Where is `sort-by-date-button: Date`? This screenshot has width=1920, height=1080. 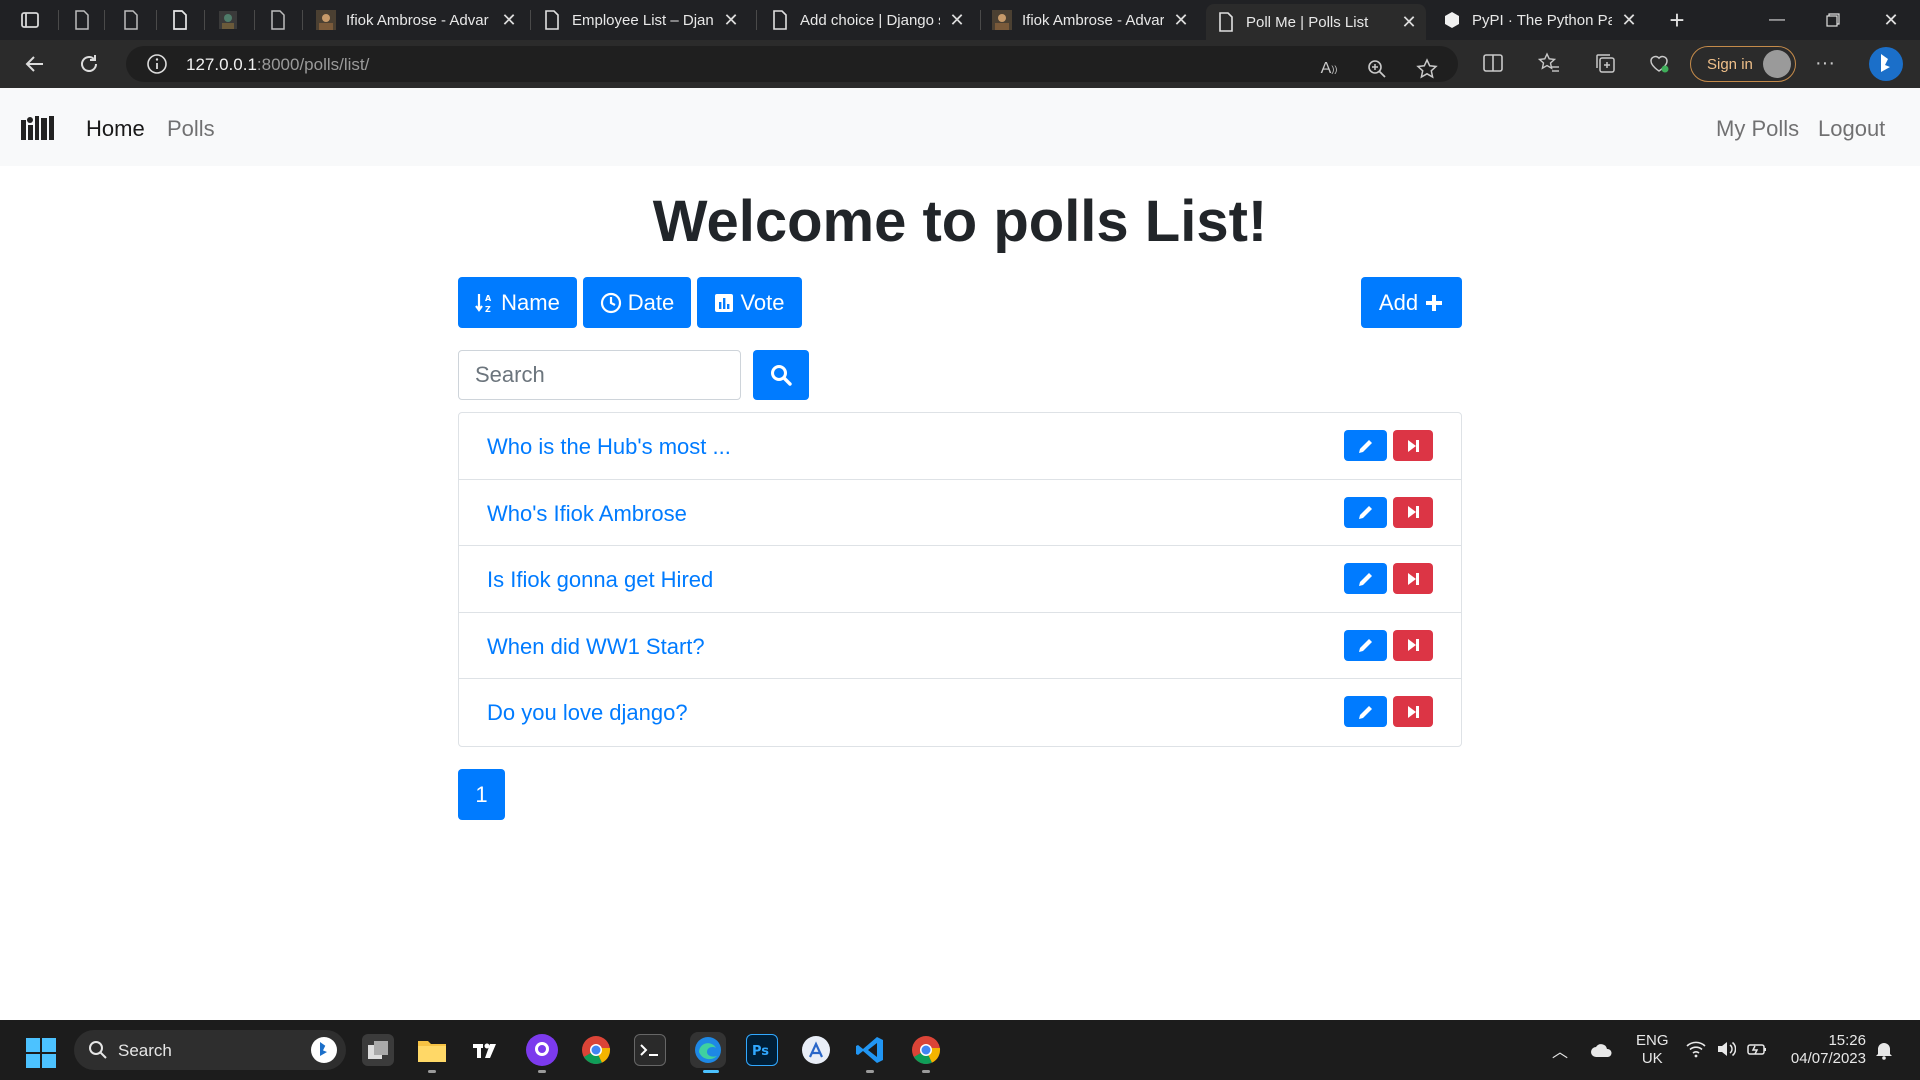 sort-by-date-button: Date is located at coordinates (637, 302).